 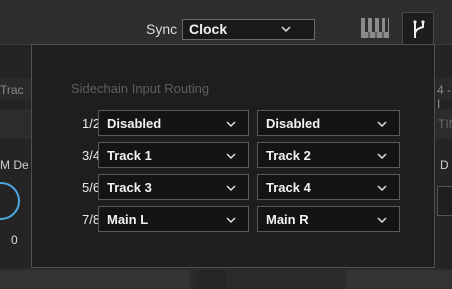 I want to click on routing-tab, so click(x=418, y=28).